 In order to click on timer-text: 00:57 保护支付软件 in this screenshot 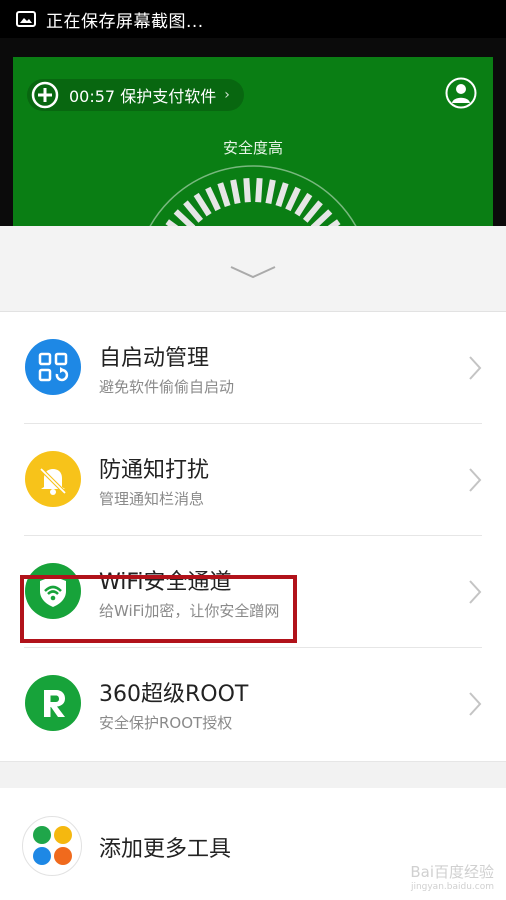, I will do `click(143, 96)`.